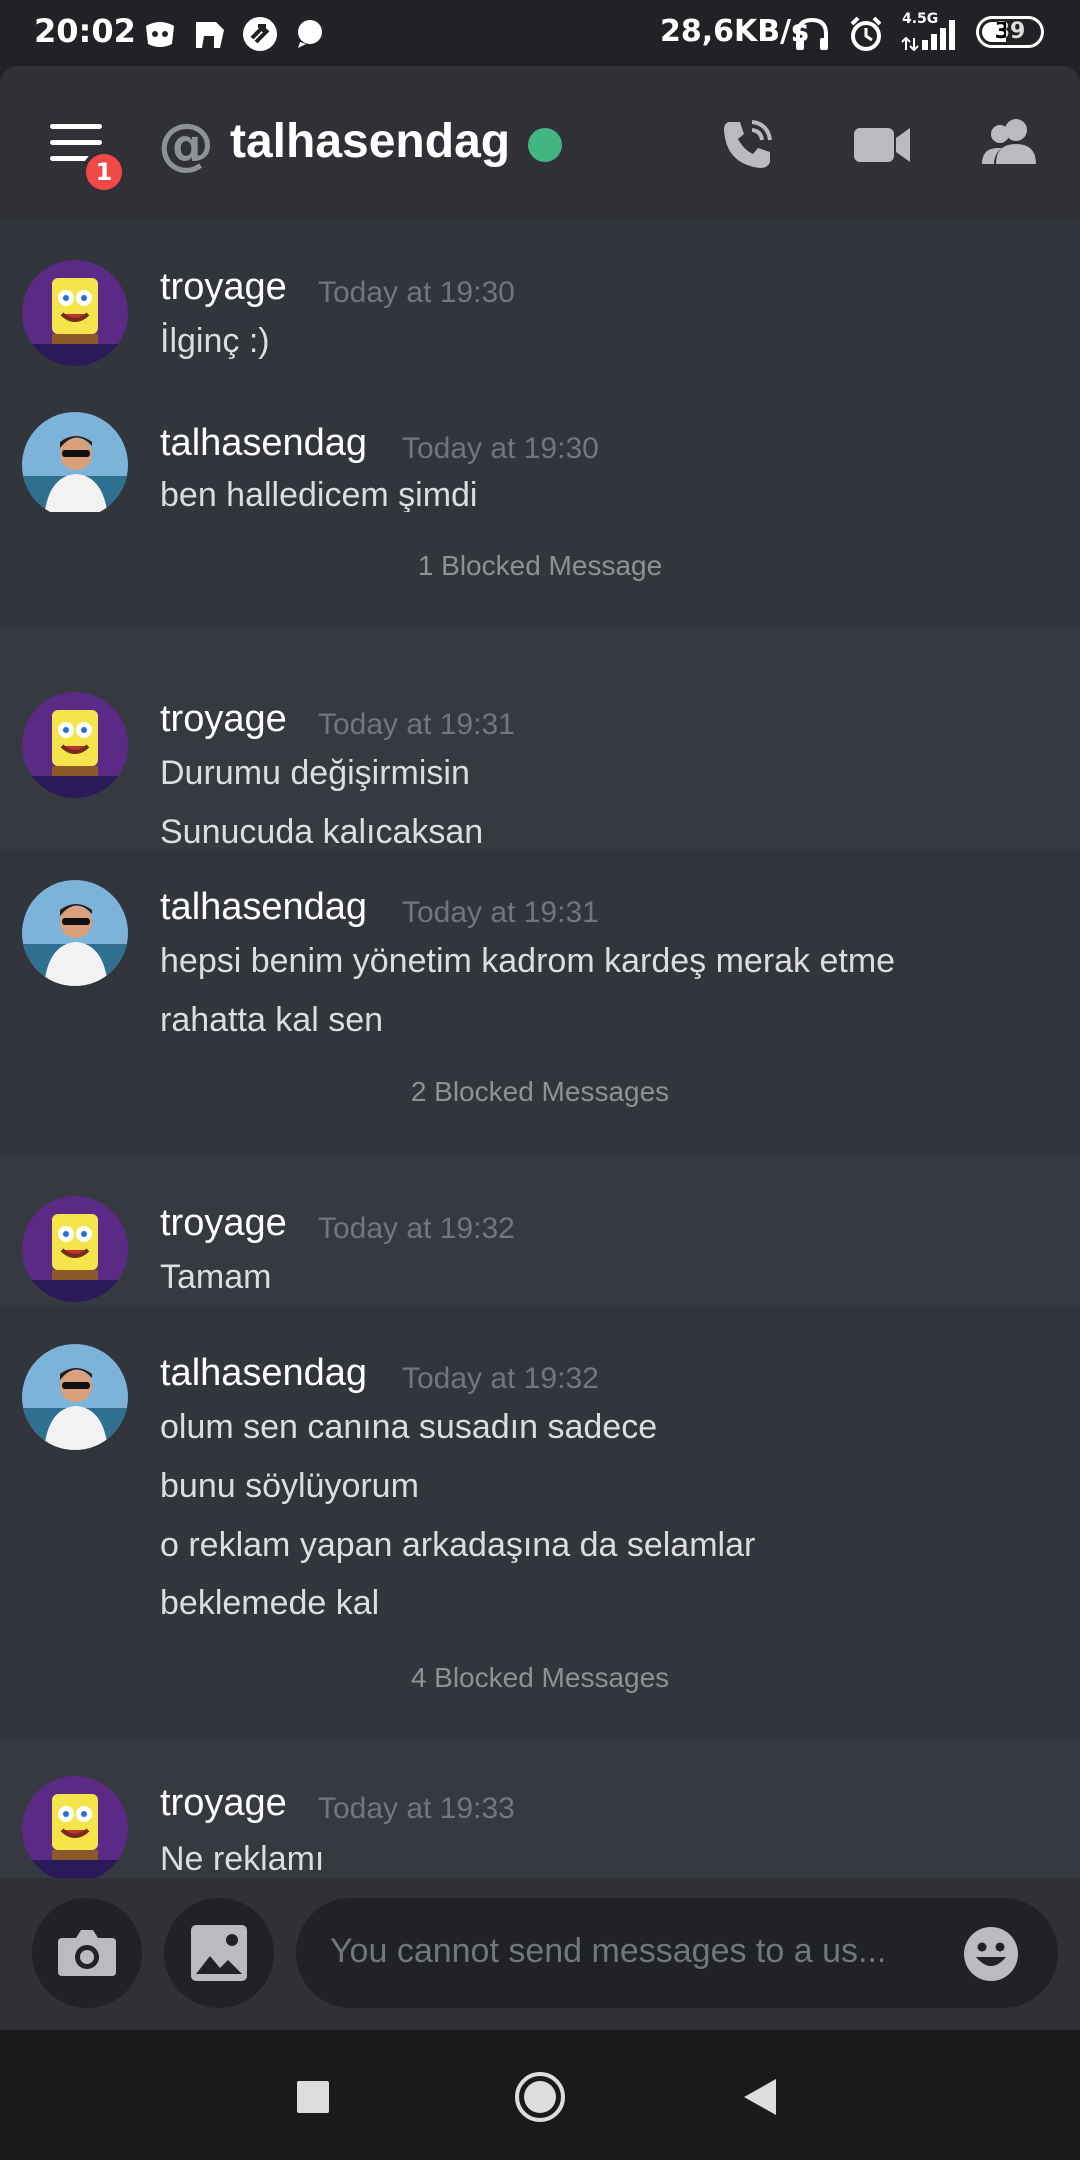 The height and width of the screenshot is (2160, 1080). What do you see at coordinates (928, 36) in the screenshot?
I see `signal-icon` at bounding box center [928, 36].